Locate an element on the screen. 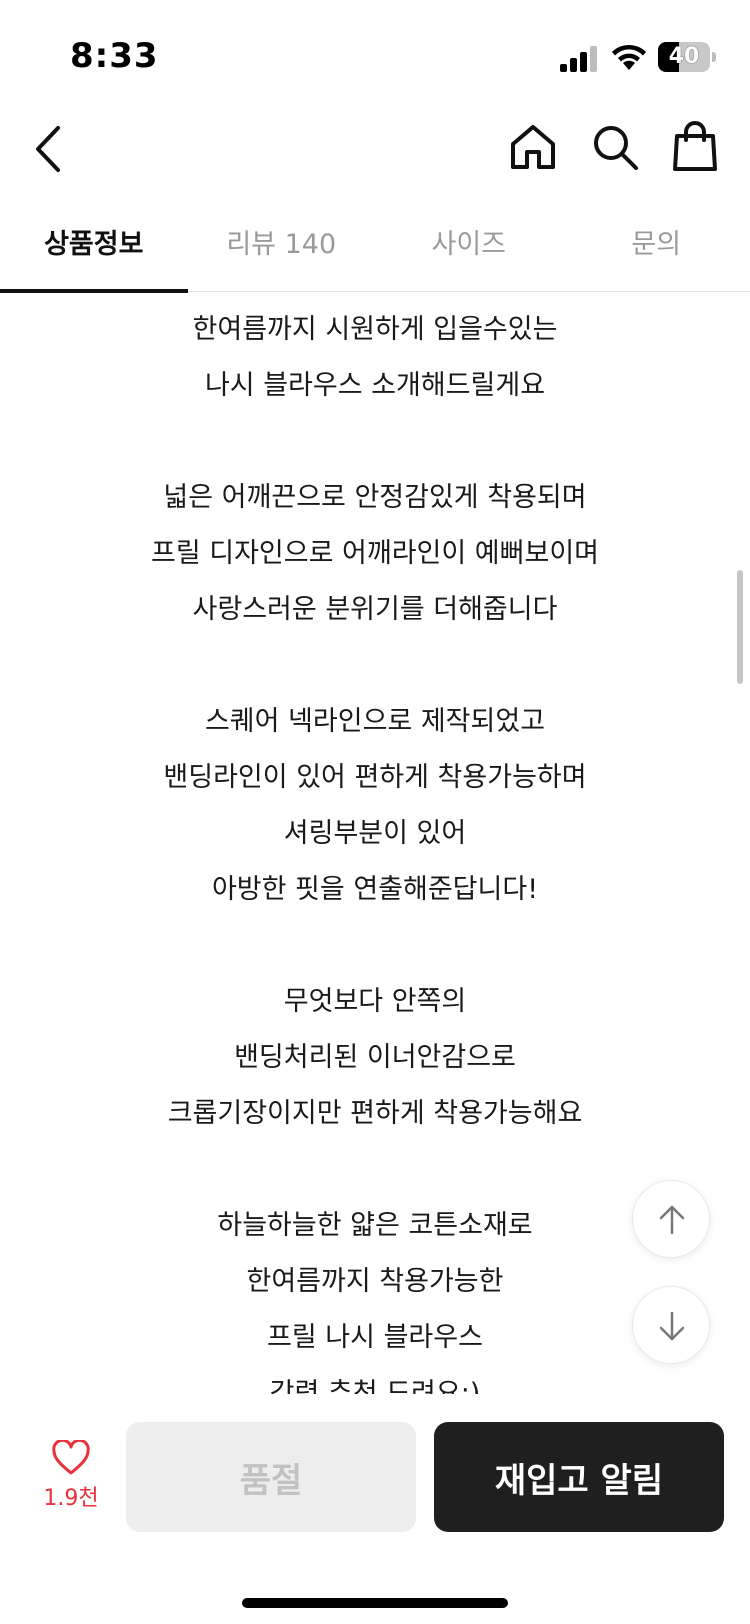 The width and height of the screenshot is (750, 1624). arrow-down-icon is located at coordinates (672, 1326).